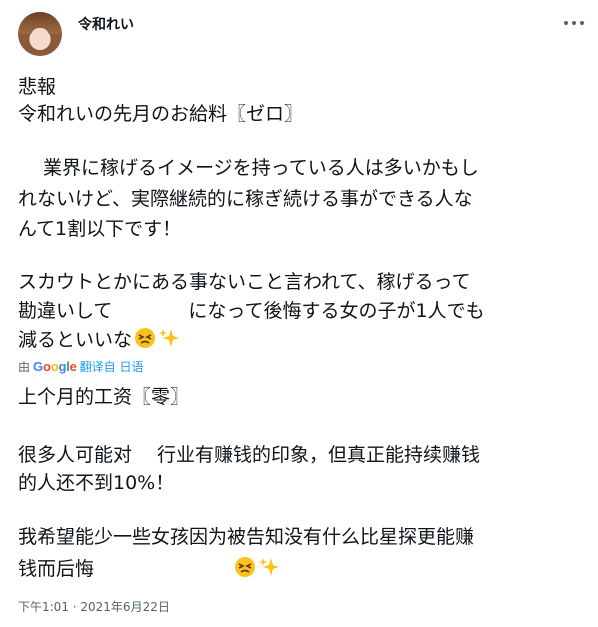  I want to click on tweet-line-with-emoji: 減るといいな, so click(99, 340).